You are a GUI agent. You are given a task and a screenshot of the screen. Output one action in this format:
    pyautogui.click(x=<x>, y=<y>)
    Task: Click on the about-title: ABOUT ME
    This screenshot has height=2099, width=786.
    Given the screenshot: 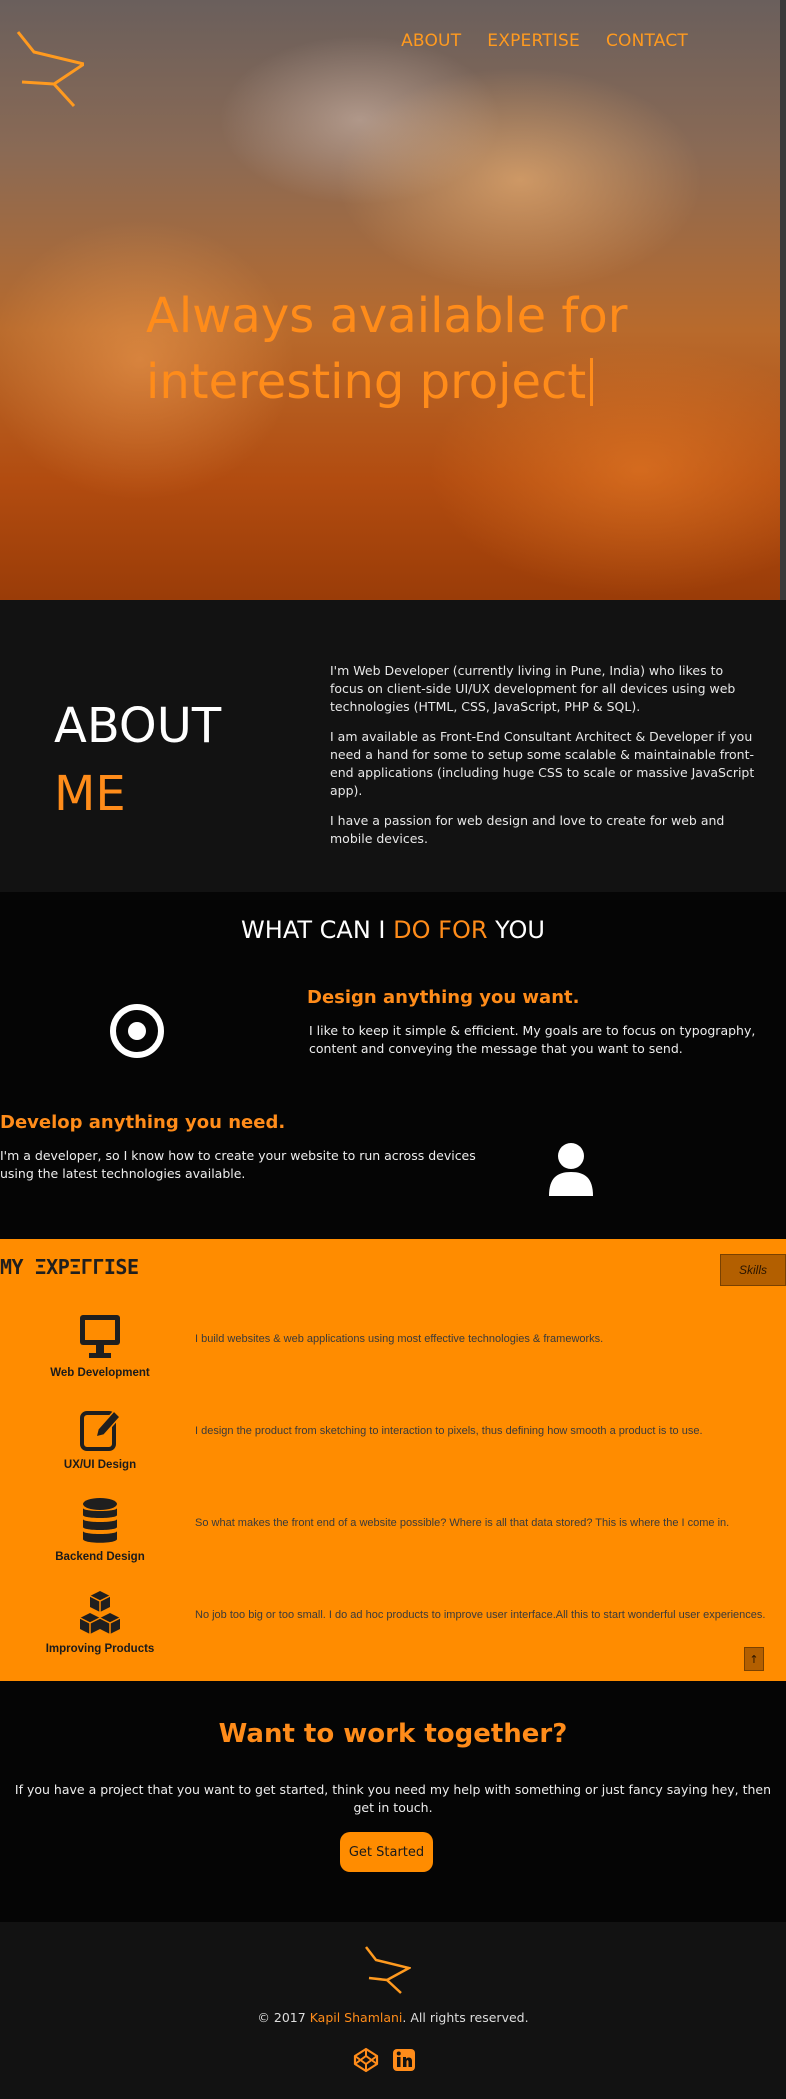 What is the action you would take?
    pyautogui.click(x=137, y=760)
    